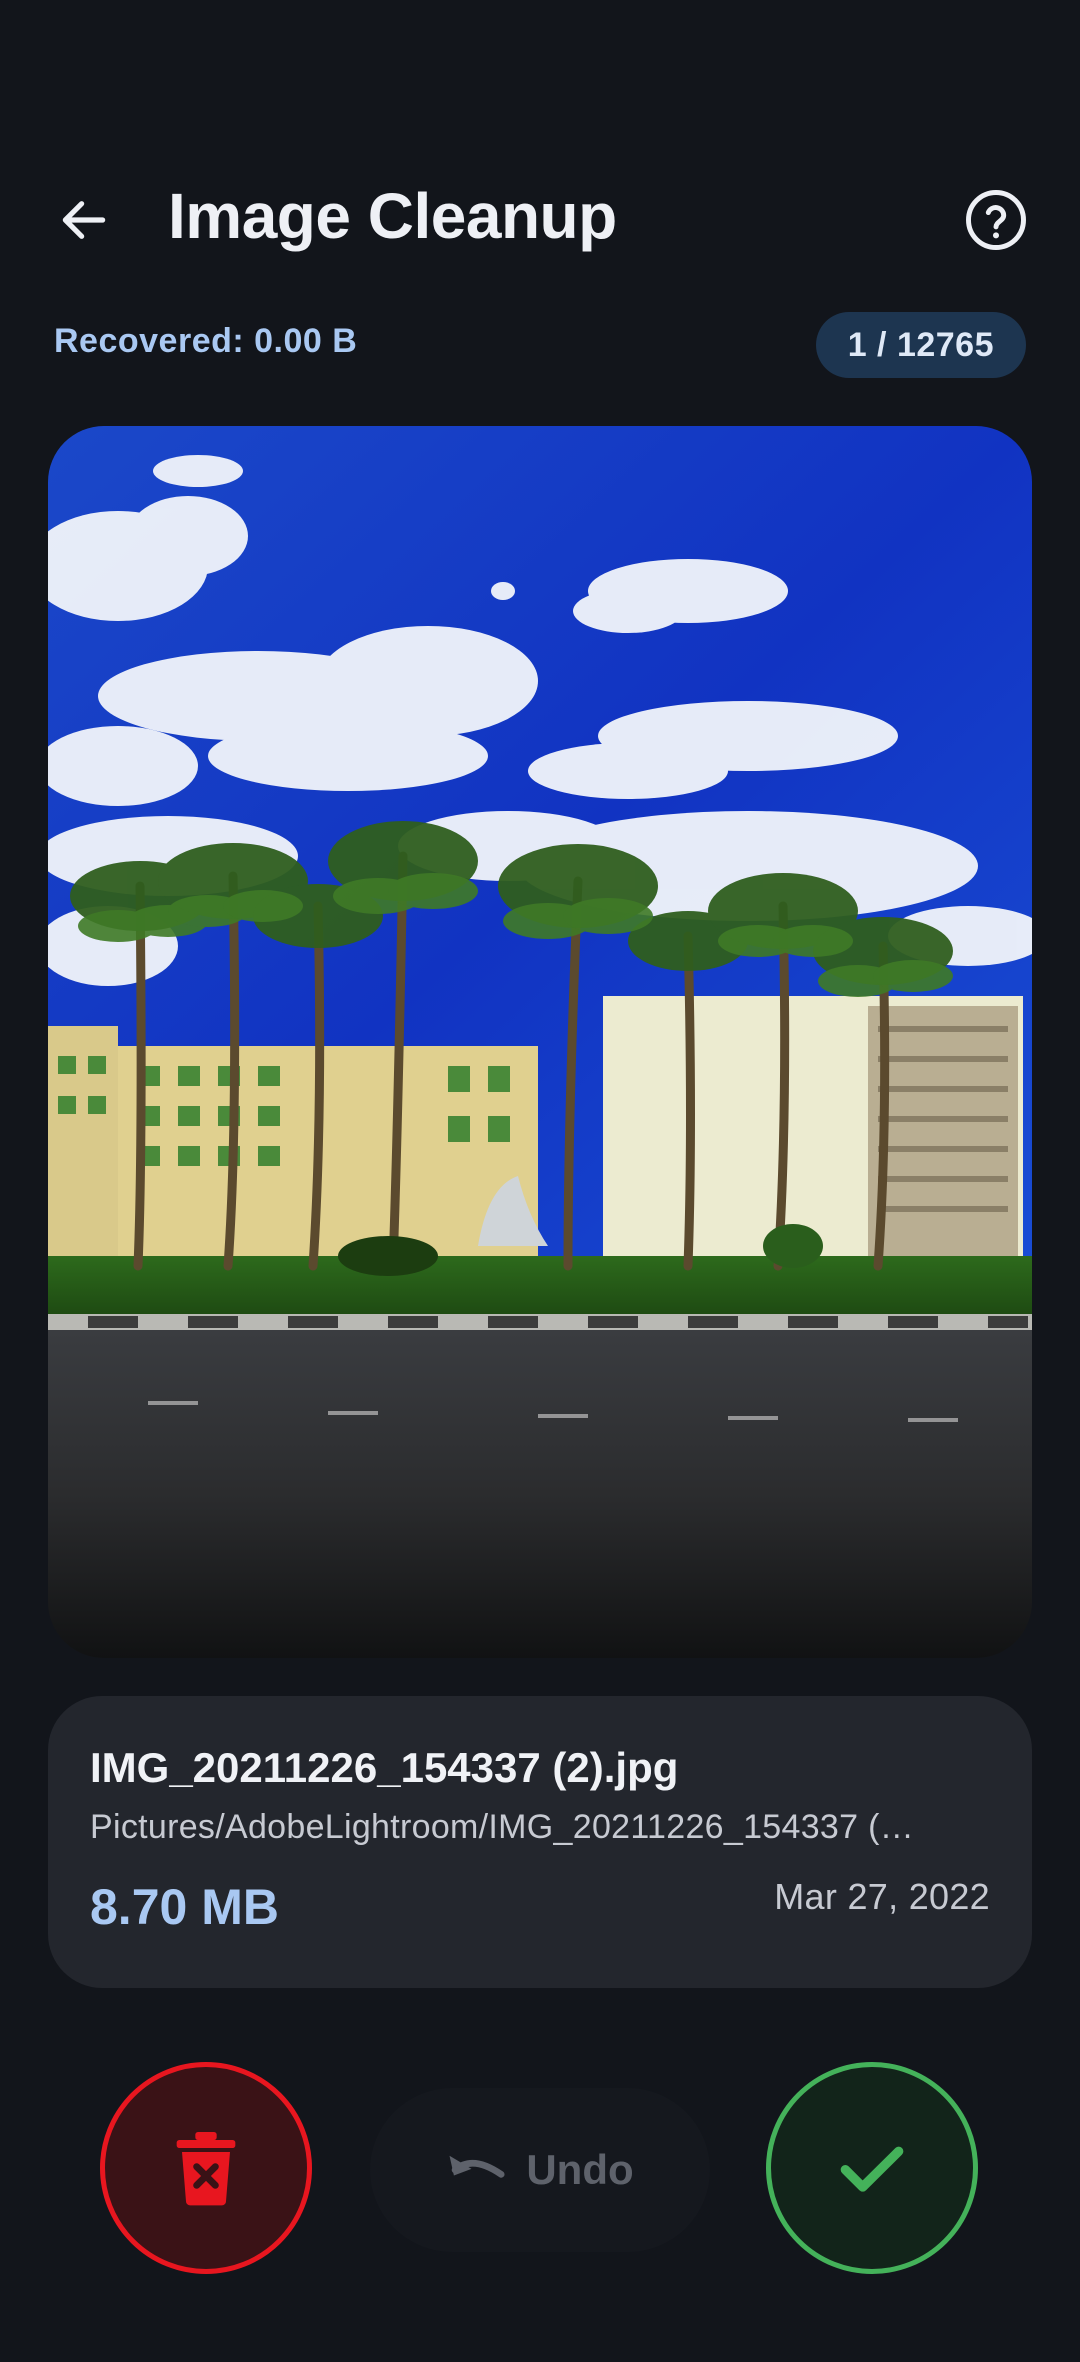 The image size is (1080, 2362). I want to click on undo-label: Undo, so click(580, 2169).